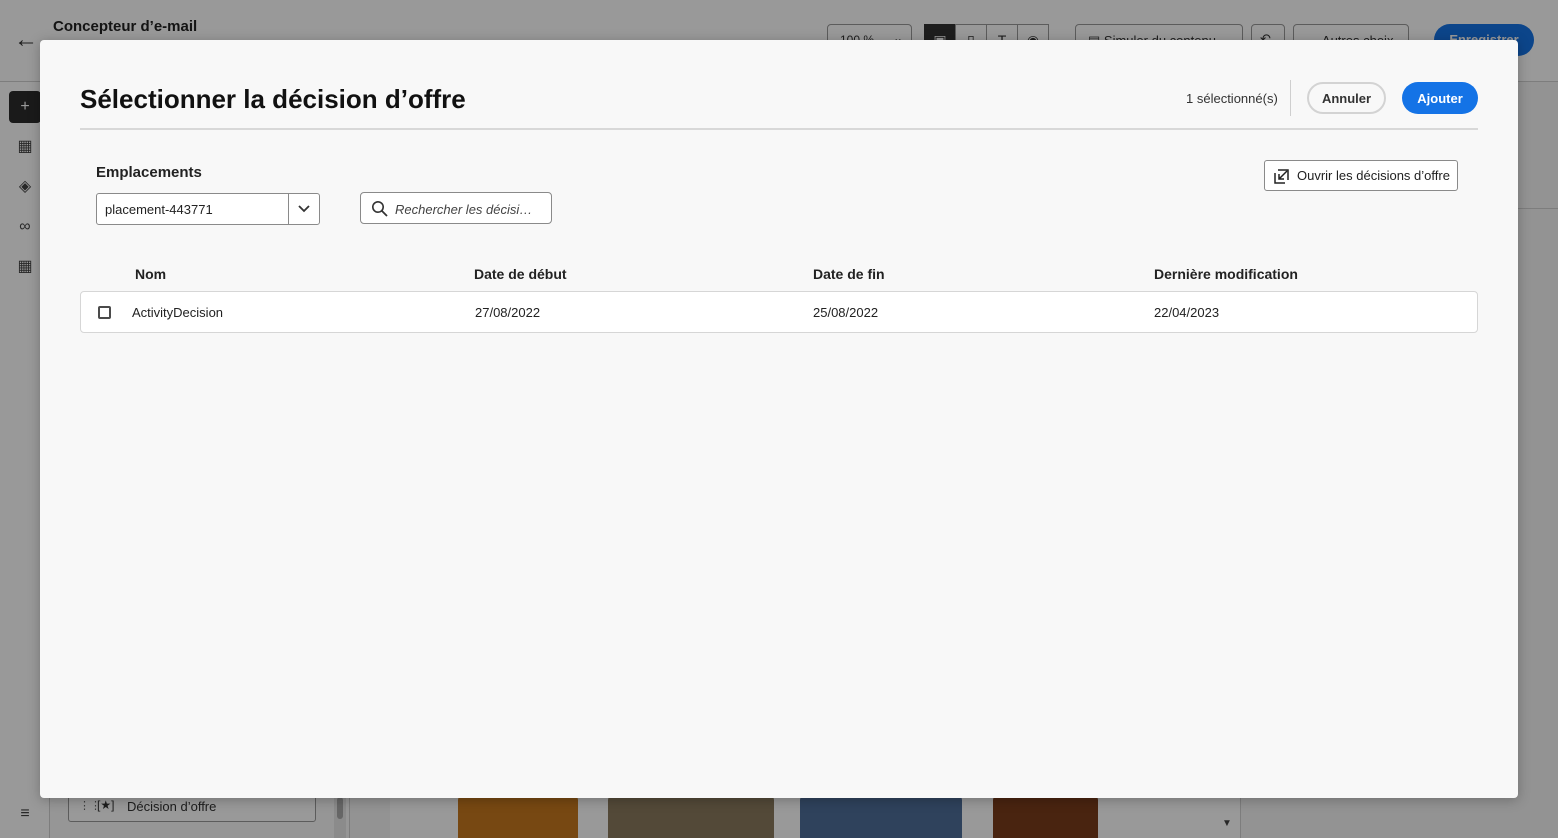  I want to click on open-offer-decisions-button: Ouvrir les décisions d’offre, so click(1361, 175).